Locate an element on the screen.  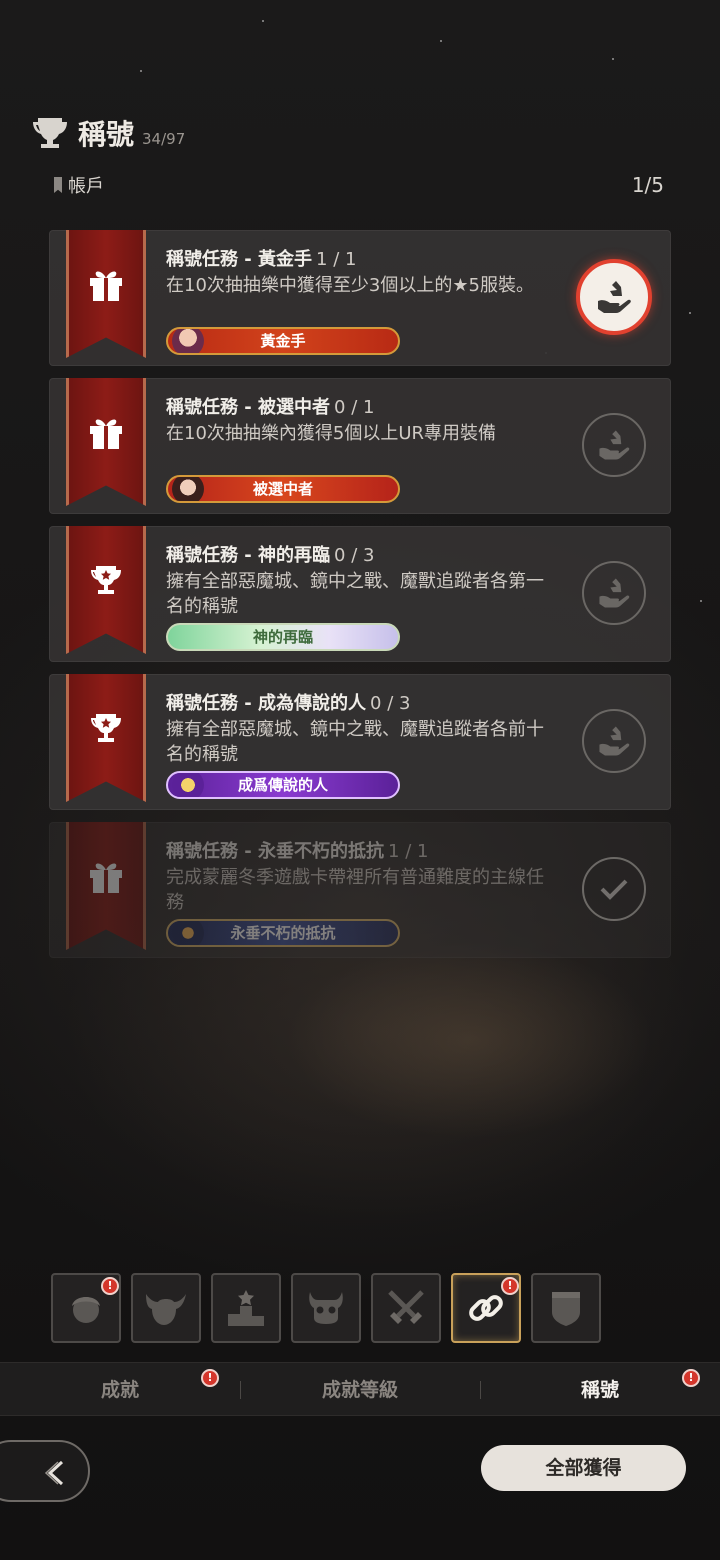
category-titles: ! is located at coordinates (486, 1308).